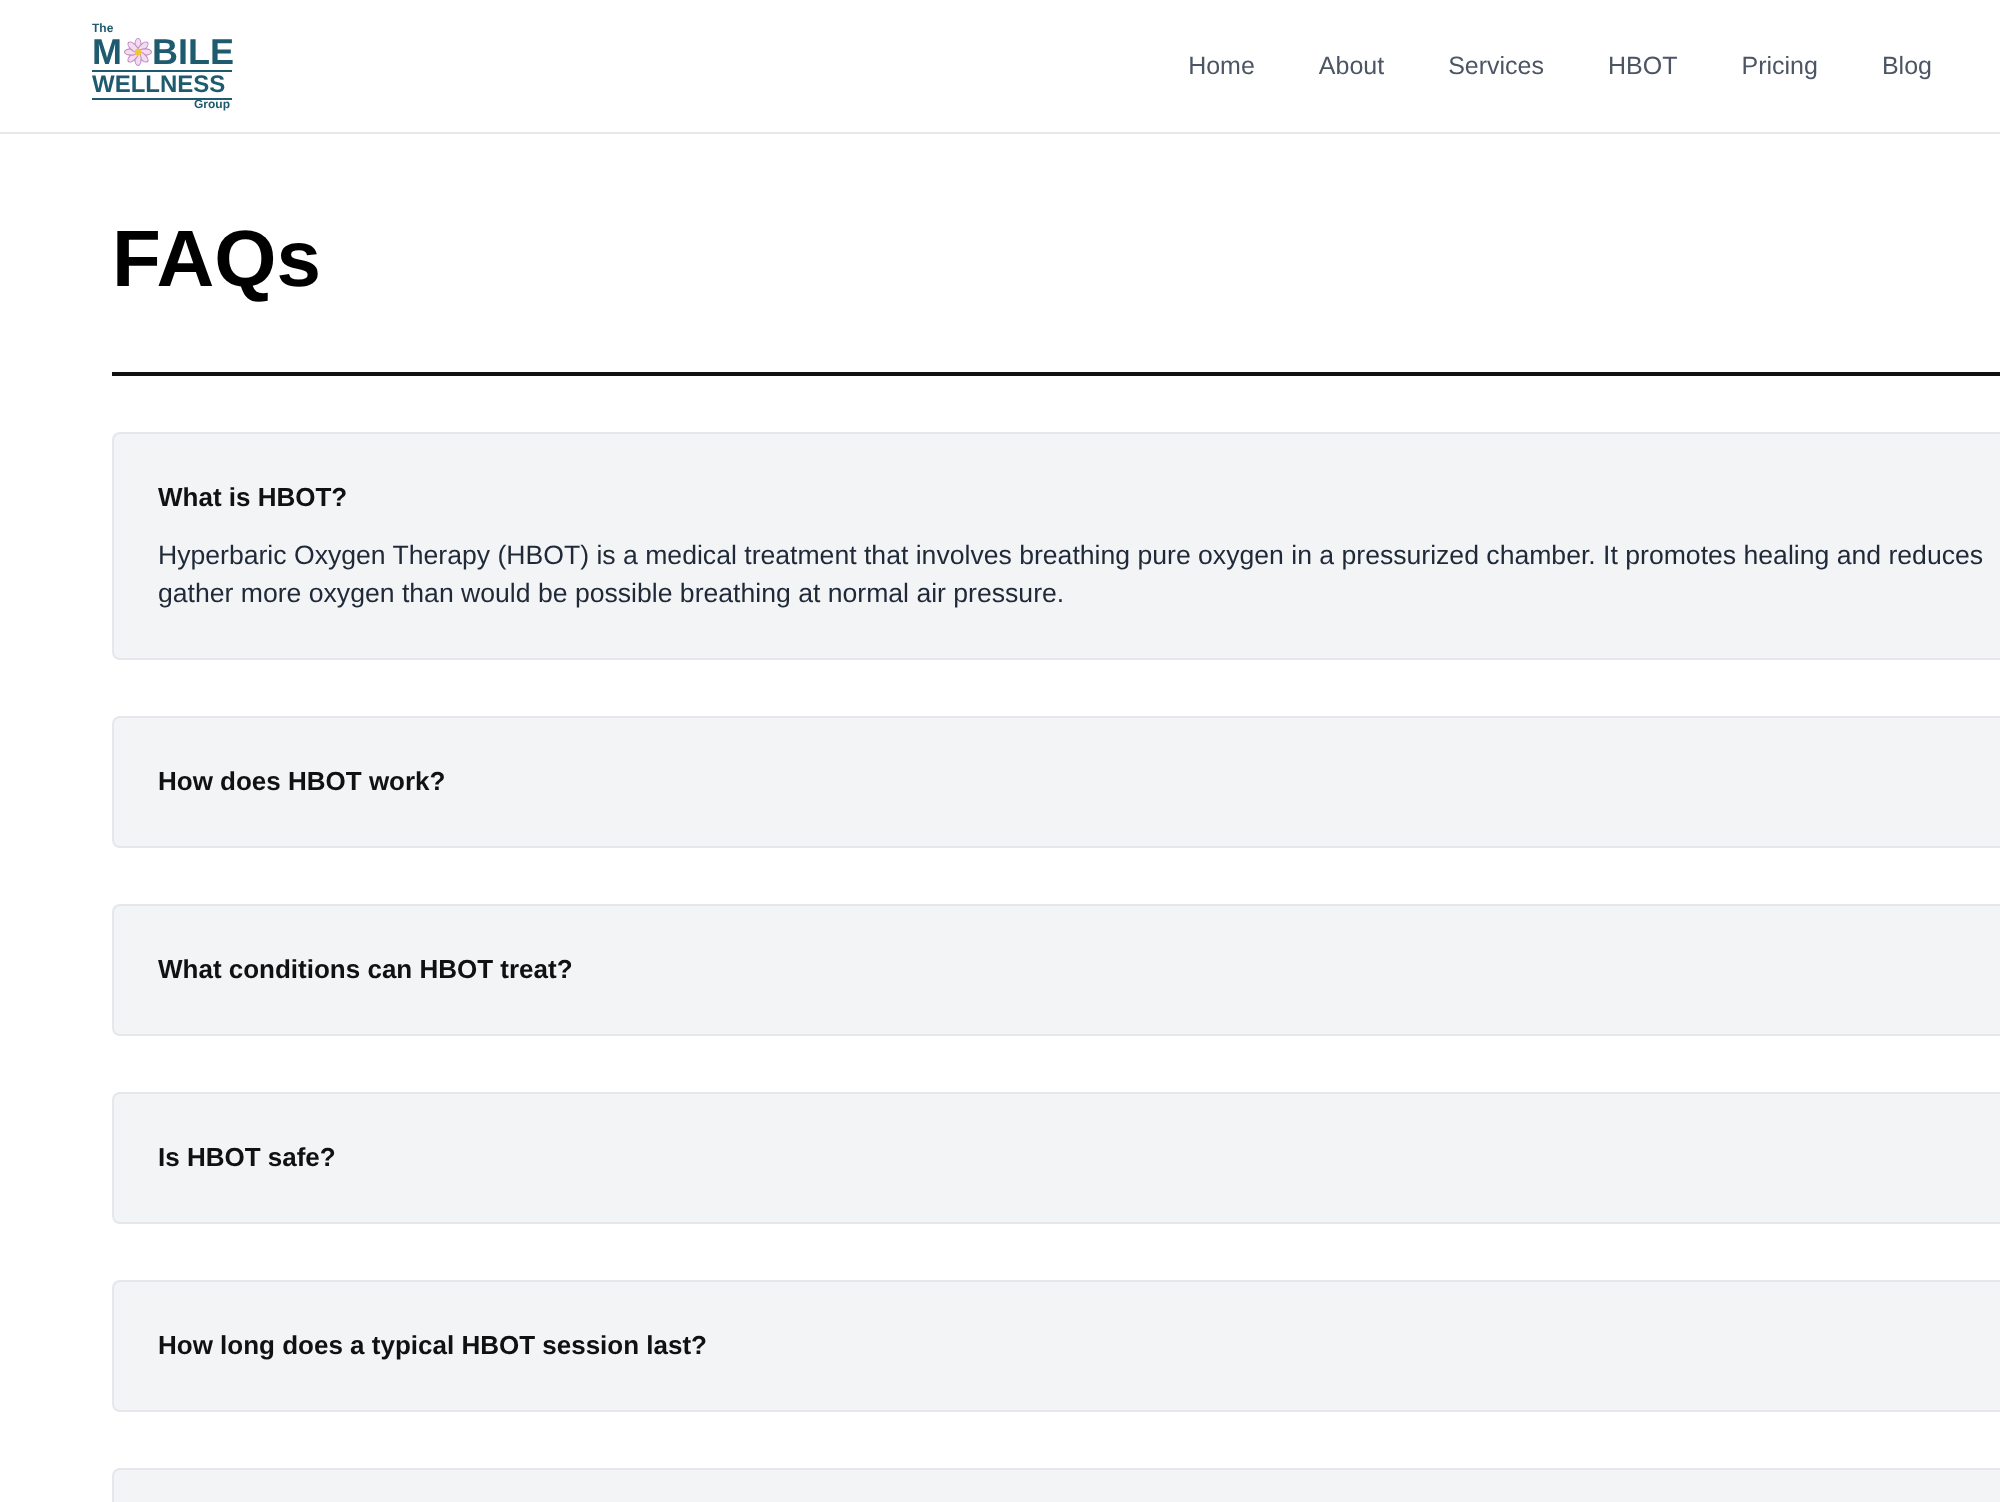 The image size is (2000, 1502). I want to click on nav-link: HBOT, so click(1643, 66).